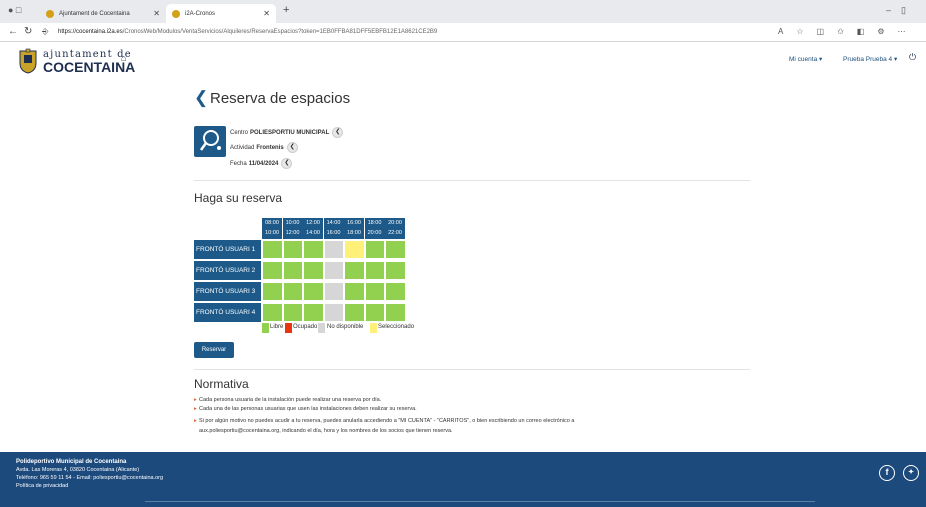 This screenshot has height=507, width=926. Describe the element at coordinates (848, 31) in the screenshot. I see `browser-toolbar-icons: A☆◫✩◧⚙⋯` at that location.